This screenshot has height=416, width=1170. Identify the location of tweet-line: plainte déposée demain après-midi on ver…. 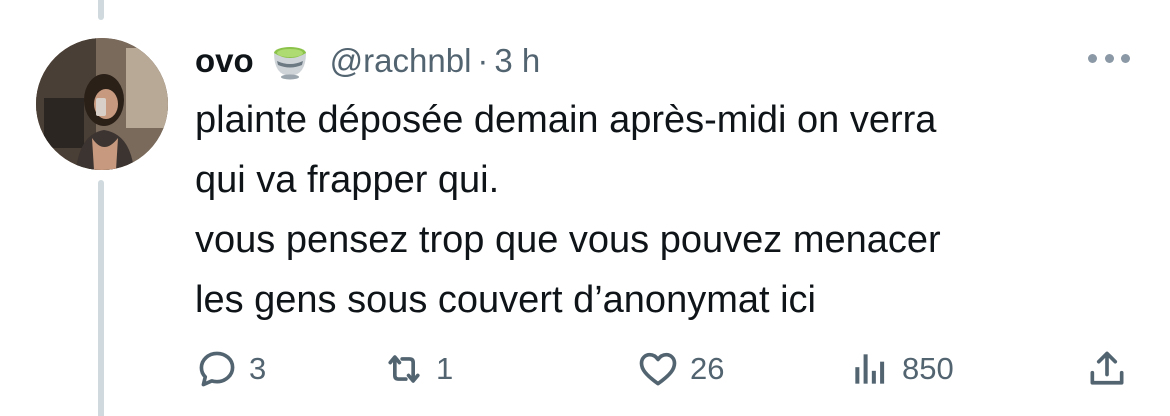
(566, 120).